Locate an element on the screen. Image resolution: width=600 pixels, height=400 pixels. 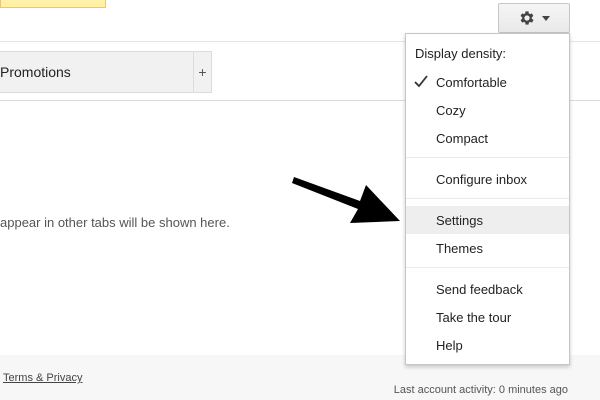
gear-icon is located at coordinates (527, 18).